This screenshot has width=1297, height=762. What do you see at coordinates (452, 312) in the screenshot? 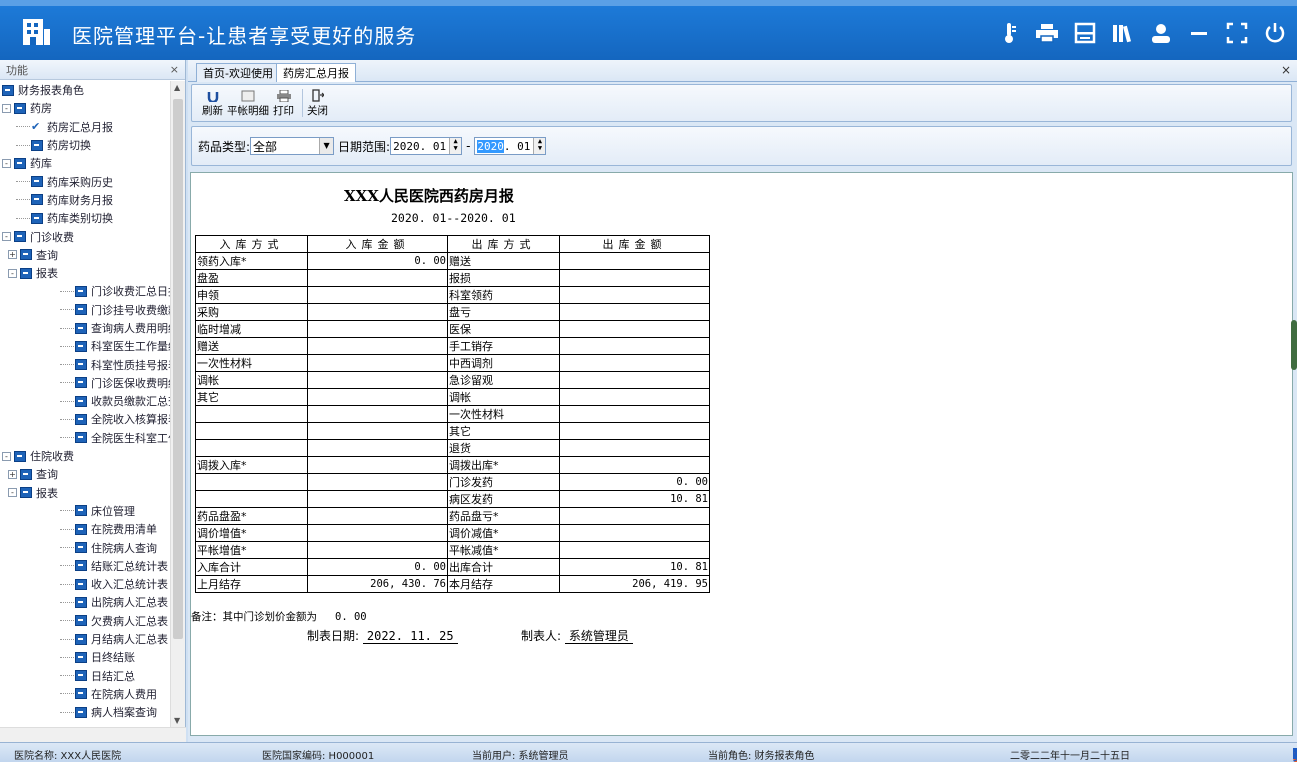
I see `report-row: 采购 盘亏` at bounding box center [452, 312].